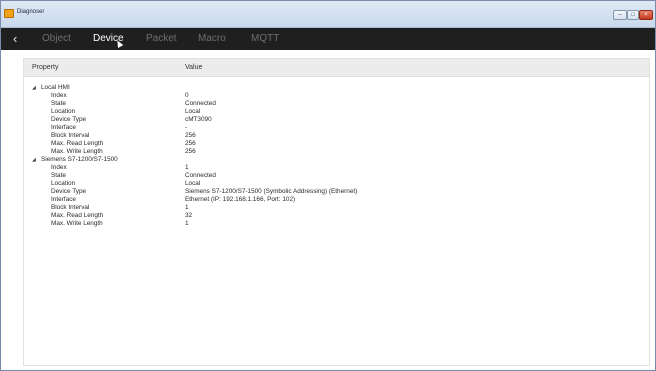 The width and height of the screenshot is (656, 371). Describe the element at coordinates (193, 67) in the screenshot. I see `value-column-header: Value` at that location.